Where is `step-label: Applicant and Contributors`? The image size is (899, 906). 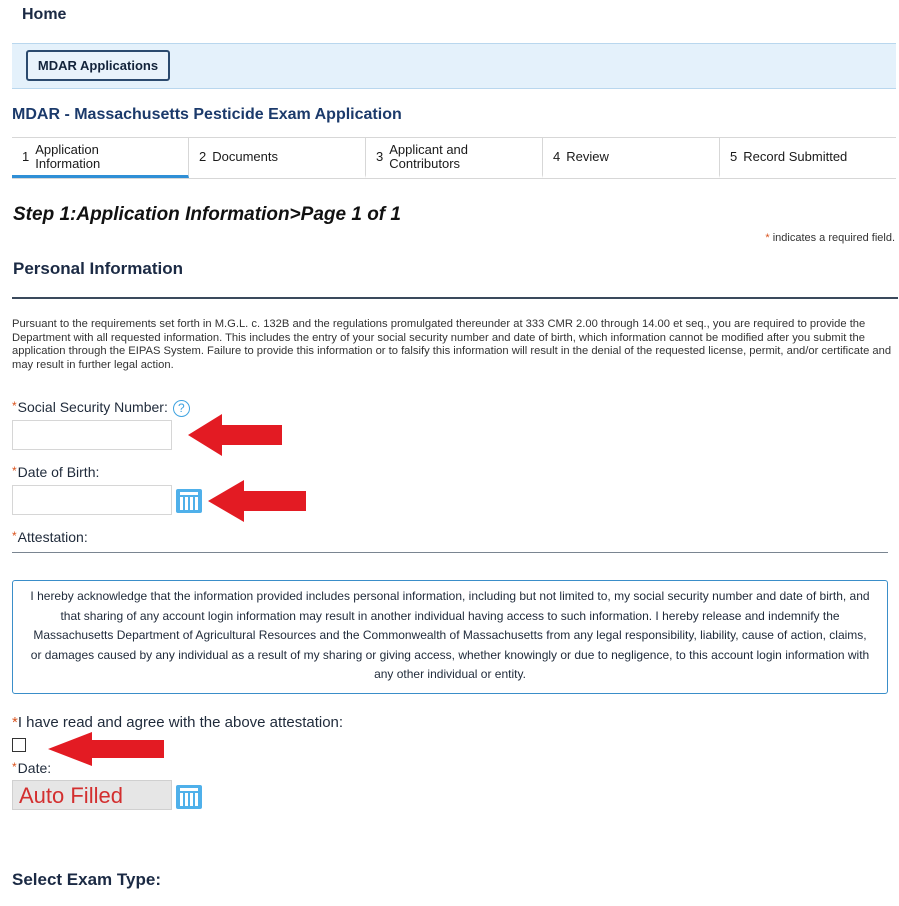
step-label: Applicant and Contributors is located at coordinates (429, 156).